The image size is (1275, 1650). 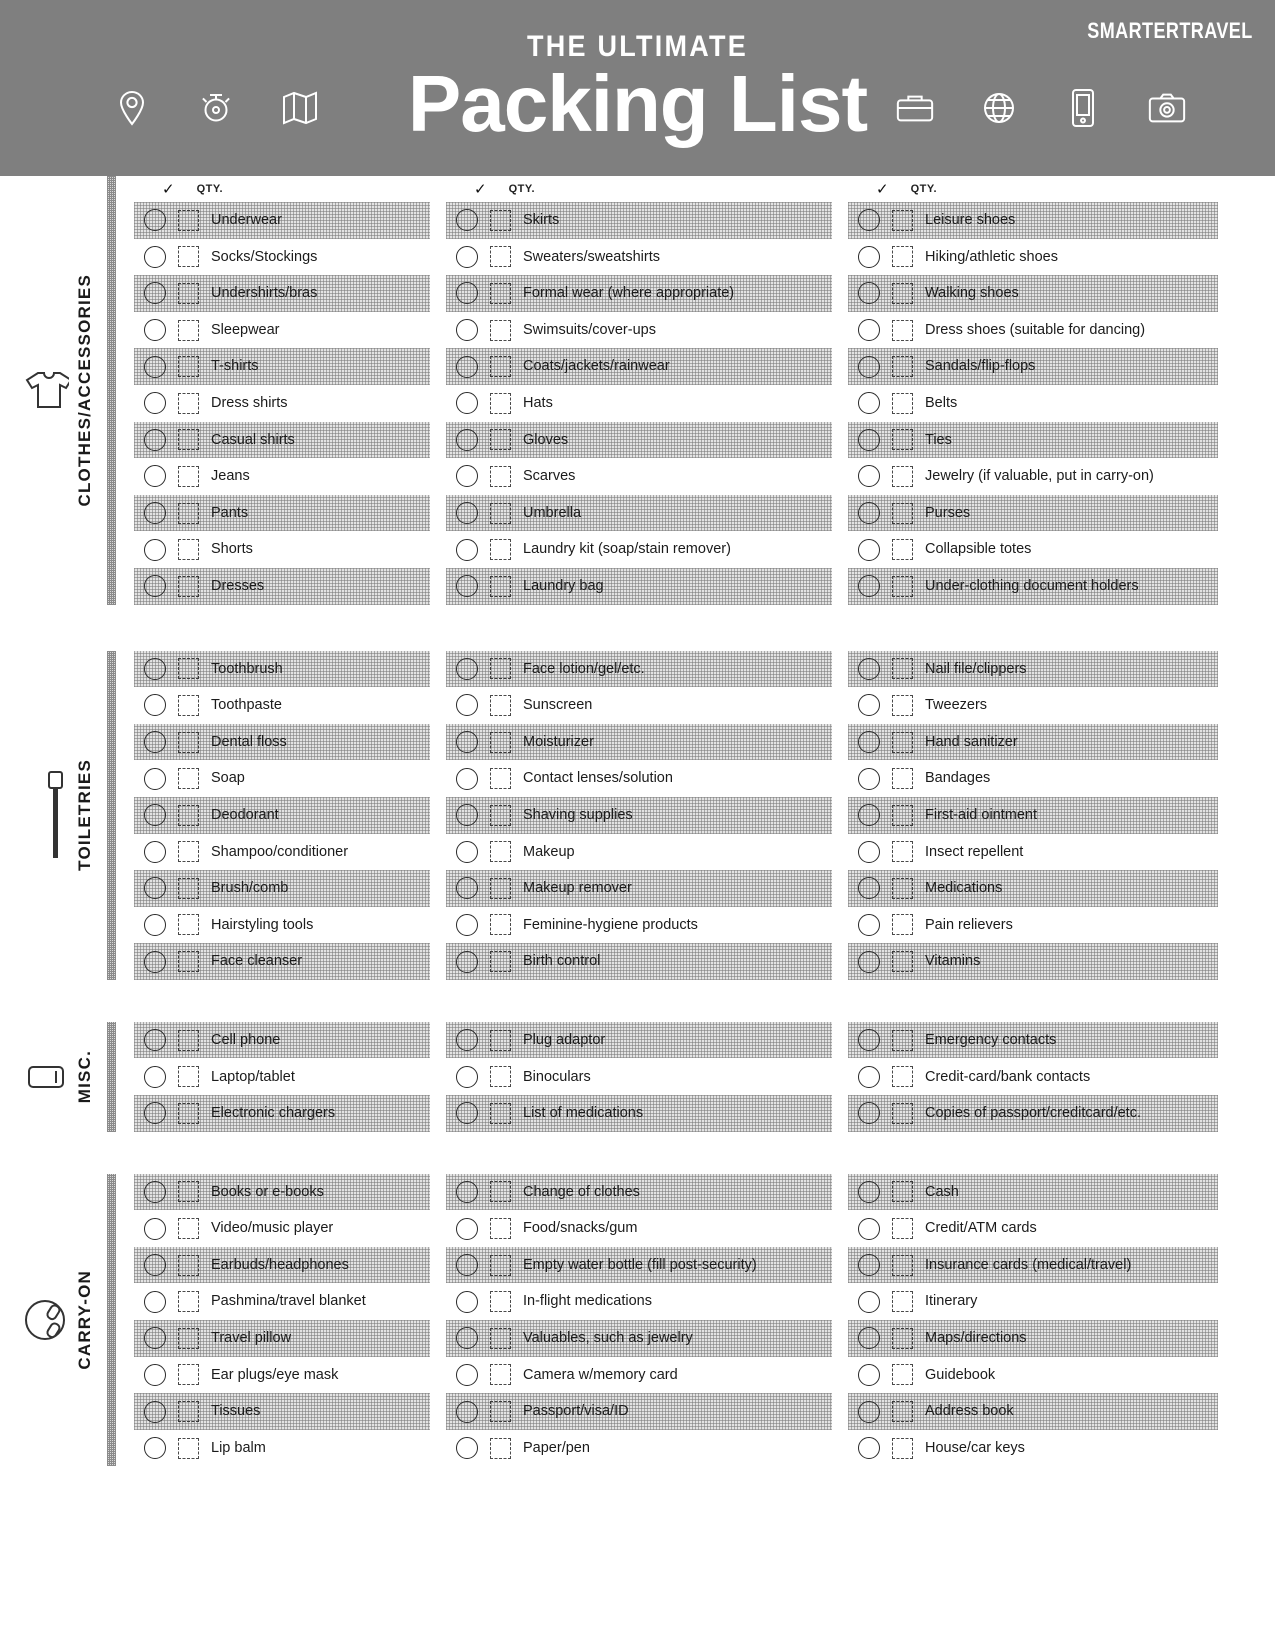 I want to click on list-item: Itinerary, so click(x=1033, y=1301).